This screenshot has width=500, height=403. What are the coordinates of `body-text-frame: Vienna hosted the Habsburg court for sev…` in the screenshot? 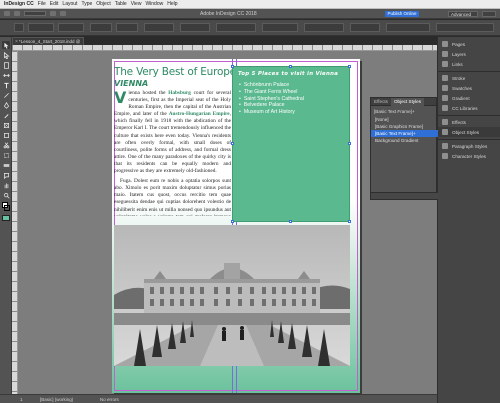 It's located at (172, 153).